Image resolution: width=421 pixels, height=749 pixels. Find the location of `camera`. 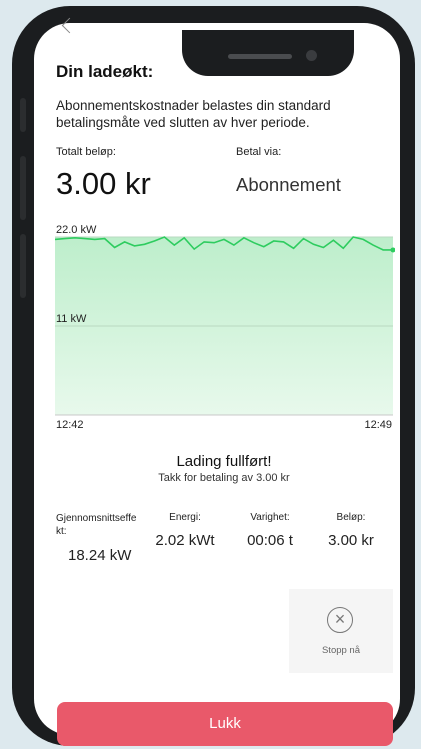

camera is located at coordinates (311, 55).